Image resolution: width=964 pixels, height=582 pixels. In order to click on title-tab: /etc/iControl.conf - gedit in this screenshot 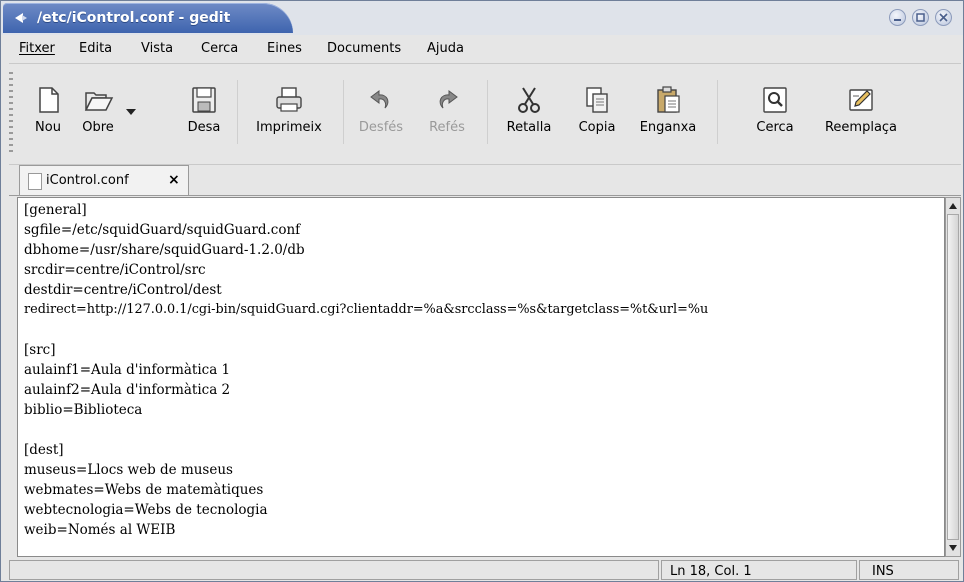, I will do `click(148, 18)`.